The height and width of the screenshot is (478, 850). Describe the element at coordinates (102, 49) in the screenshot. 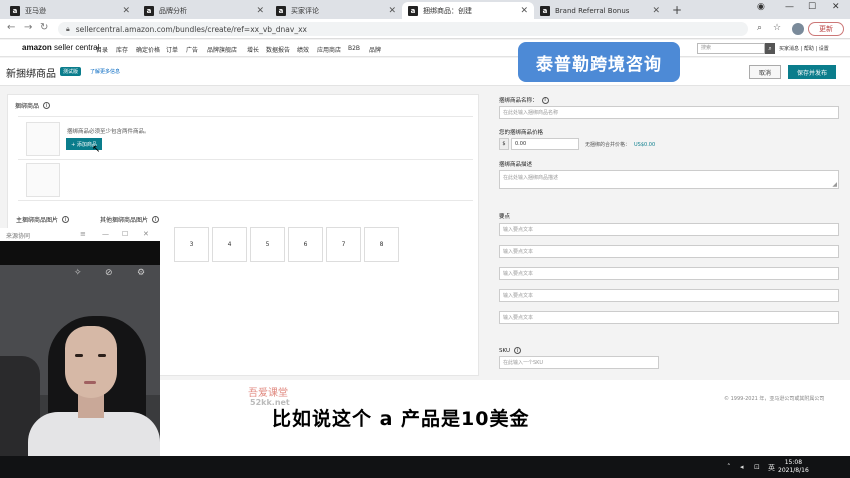

I see `nav-item-catalog: 目录` at that location.